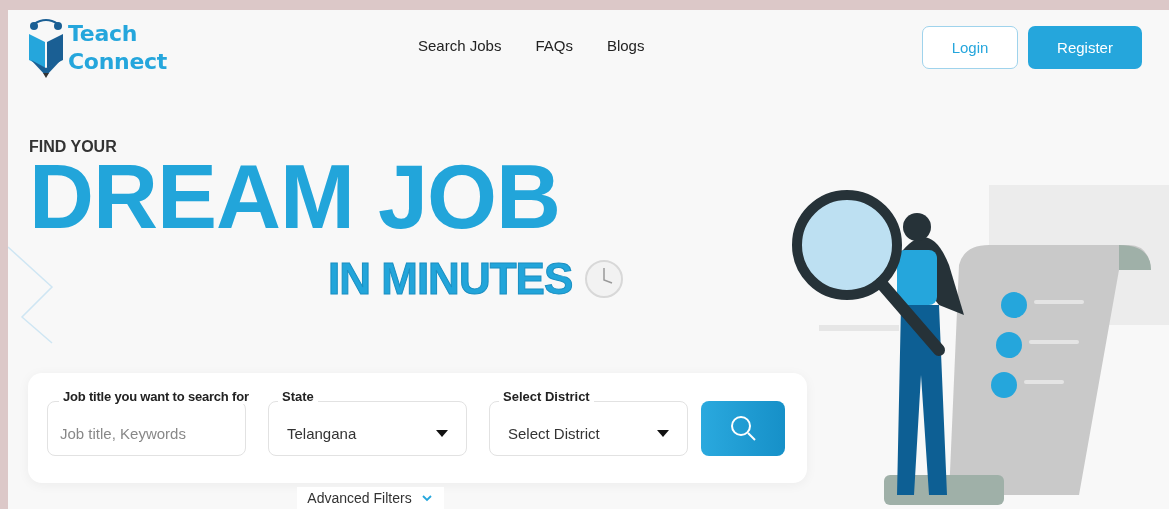 The image size is (1169, 509). Describe the element at coordinates (295, 197) in the screenshot. I see `hero-headline: DREAM JOB` at that location.